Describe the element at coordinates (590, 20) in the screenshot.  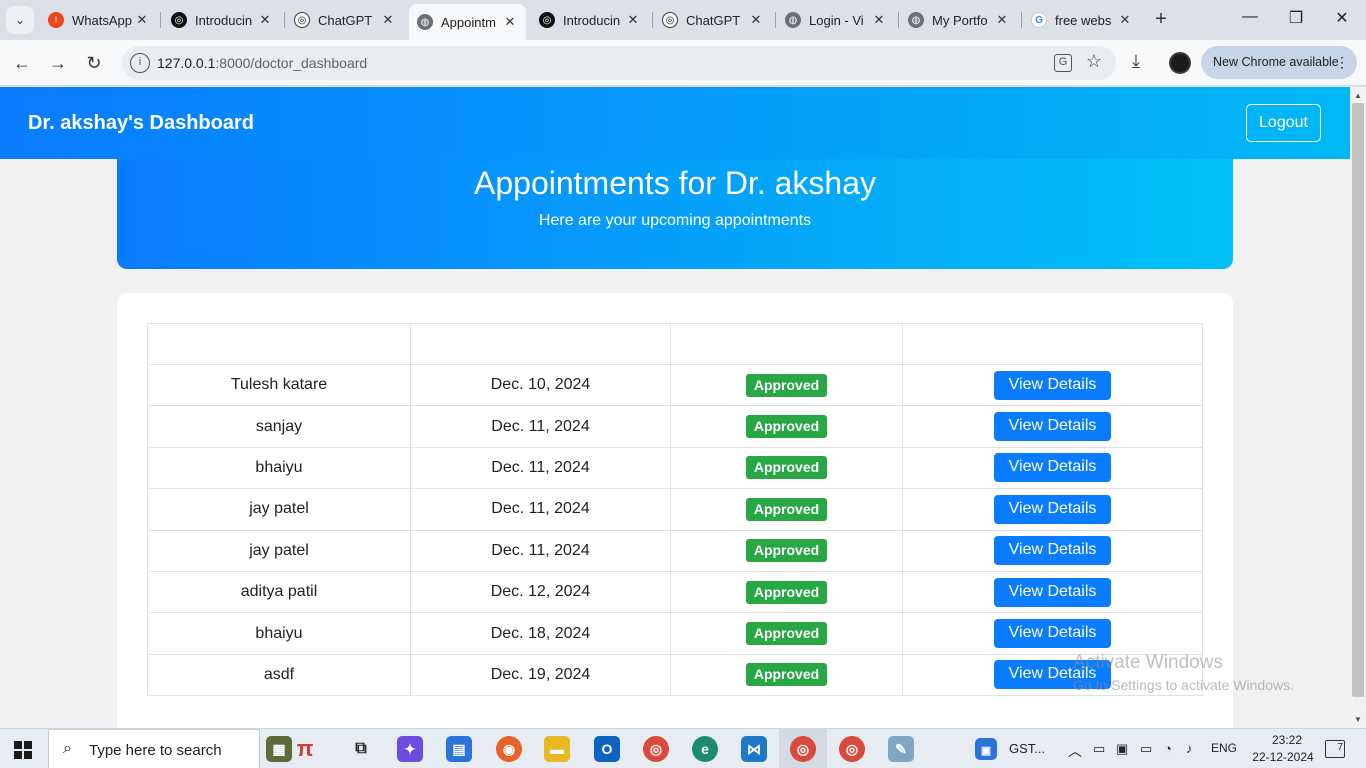
I see `tab-introducing-2: ◎ Introducin ✕` at that location.